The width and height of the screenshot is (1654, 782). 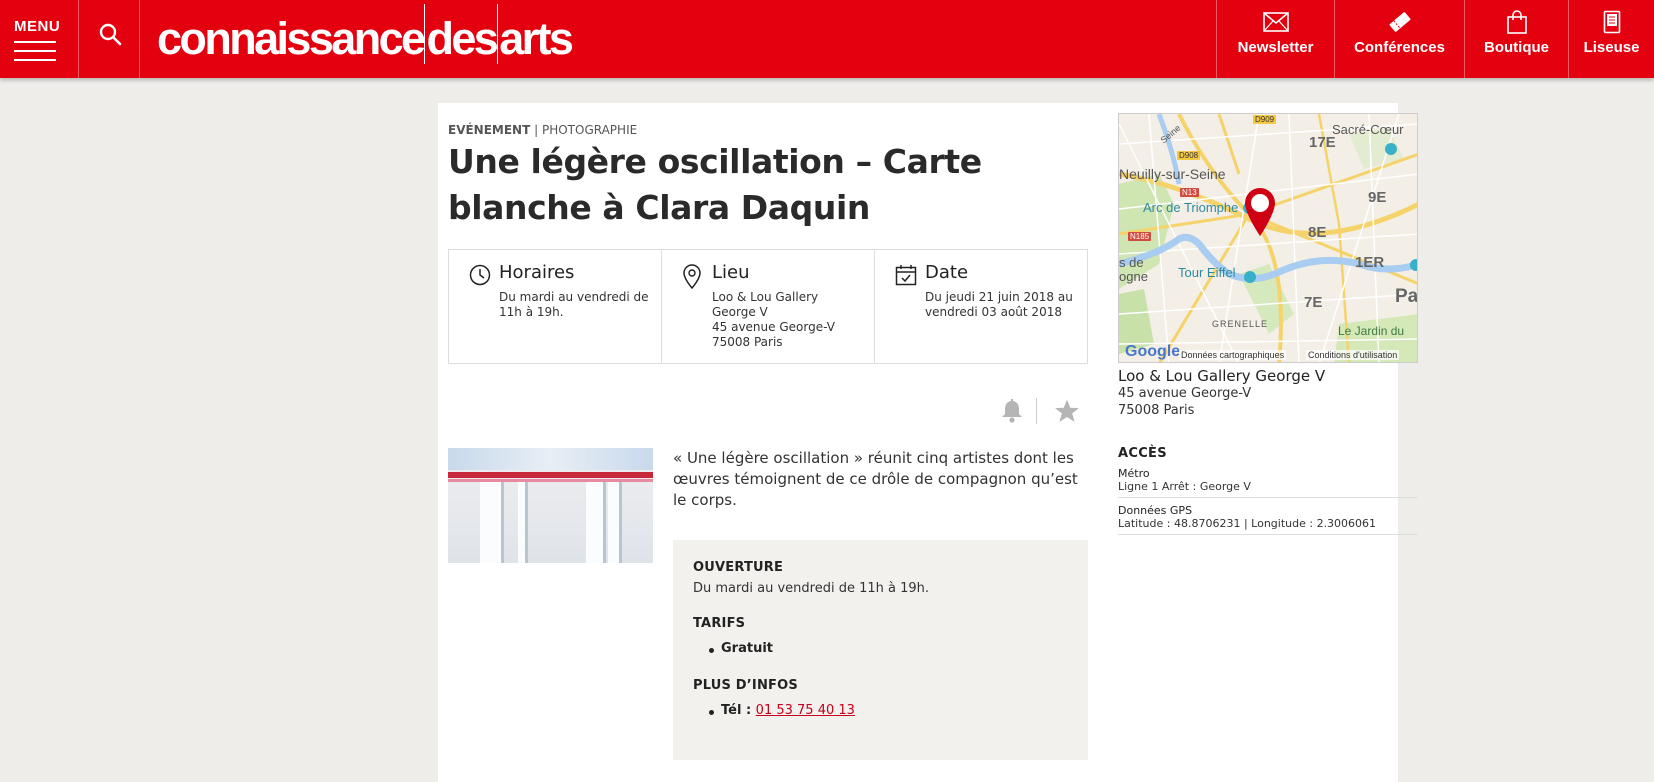 What do you see at coordinates (738, 567) in the screenshot?
I see `ouverture-heading: OUVERTURE` at bounding box center [738, 567].